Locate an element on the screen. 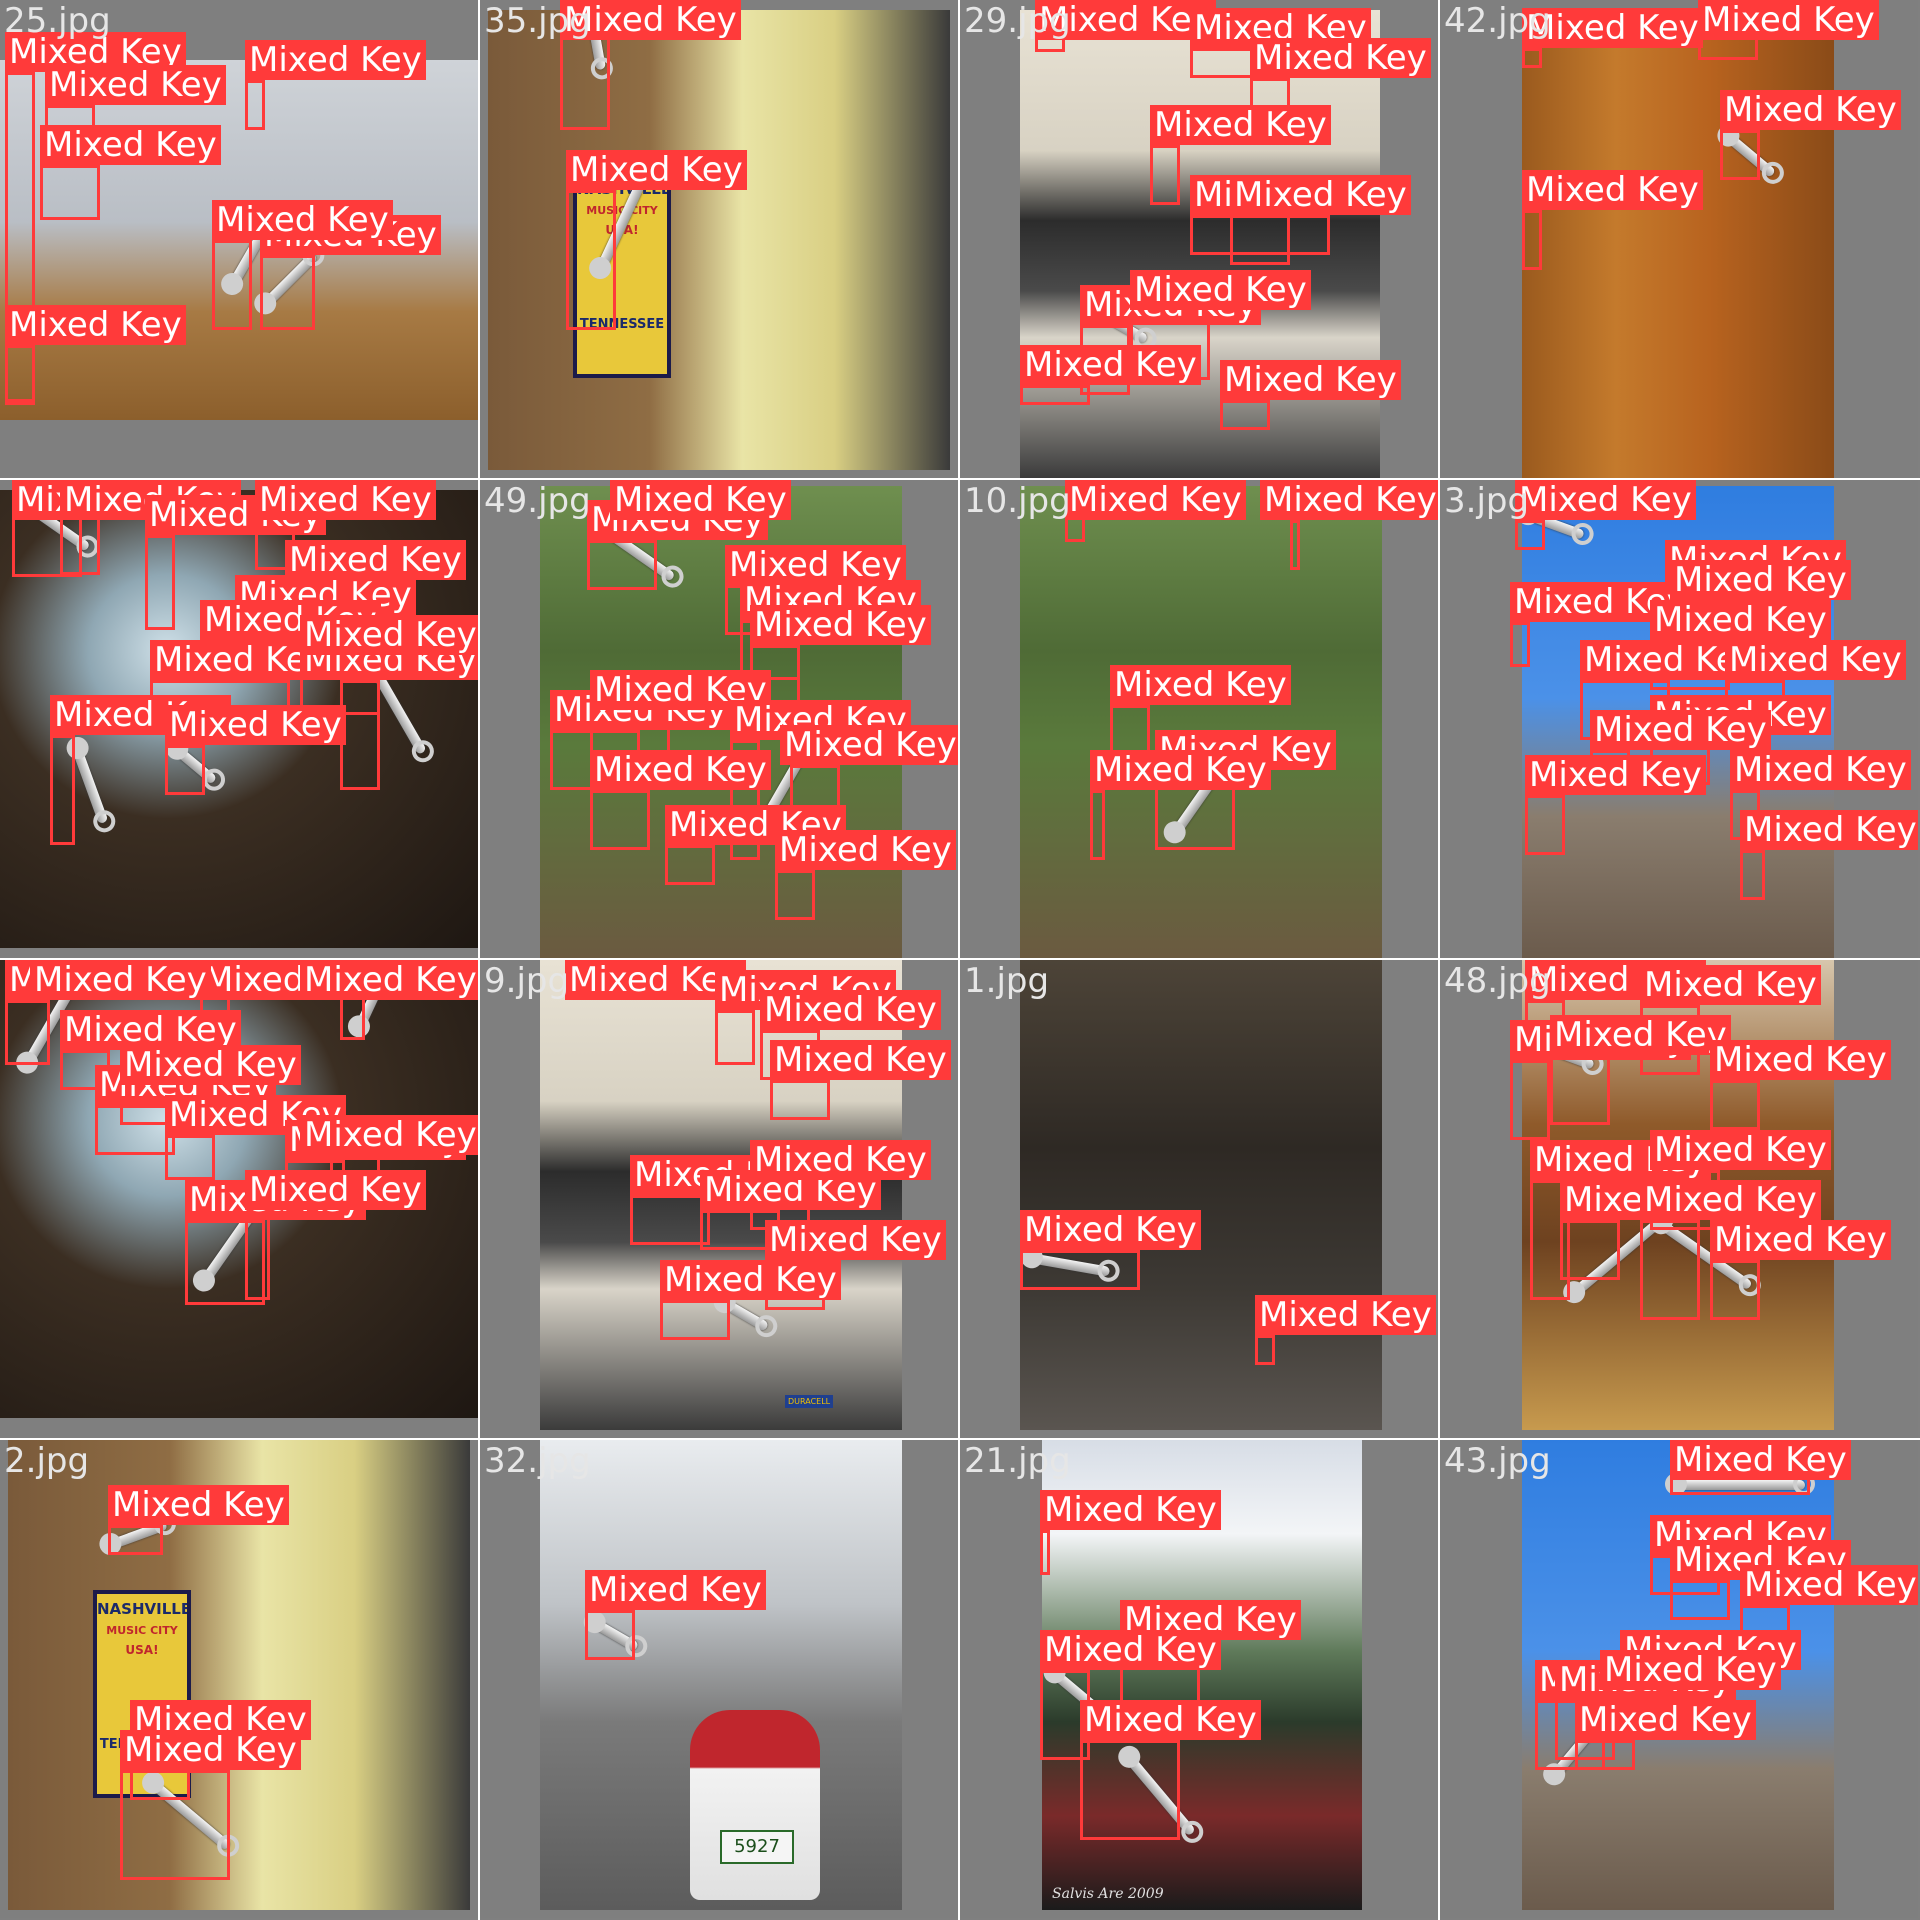 This screenshot has height=1920, width=1920. image-filename: 32.jpg is located at coordinates (537, 1461).